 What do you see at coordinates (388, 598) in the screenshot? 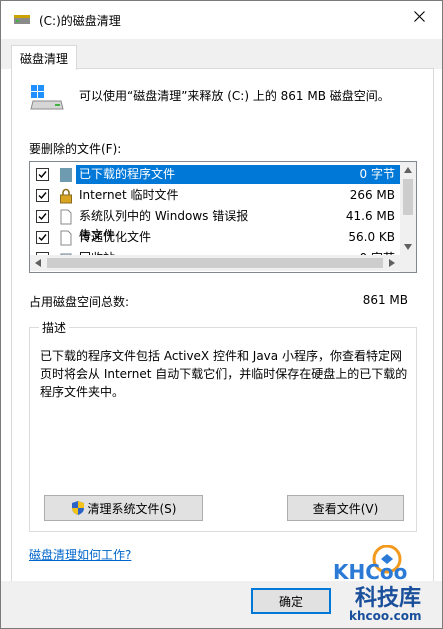
I see `watermark-site: 科技库` at bounding box center [388, 598].